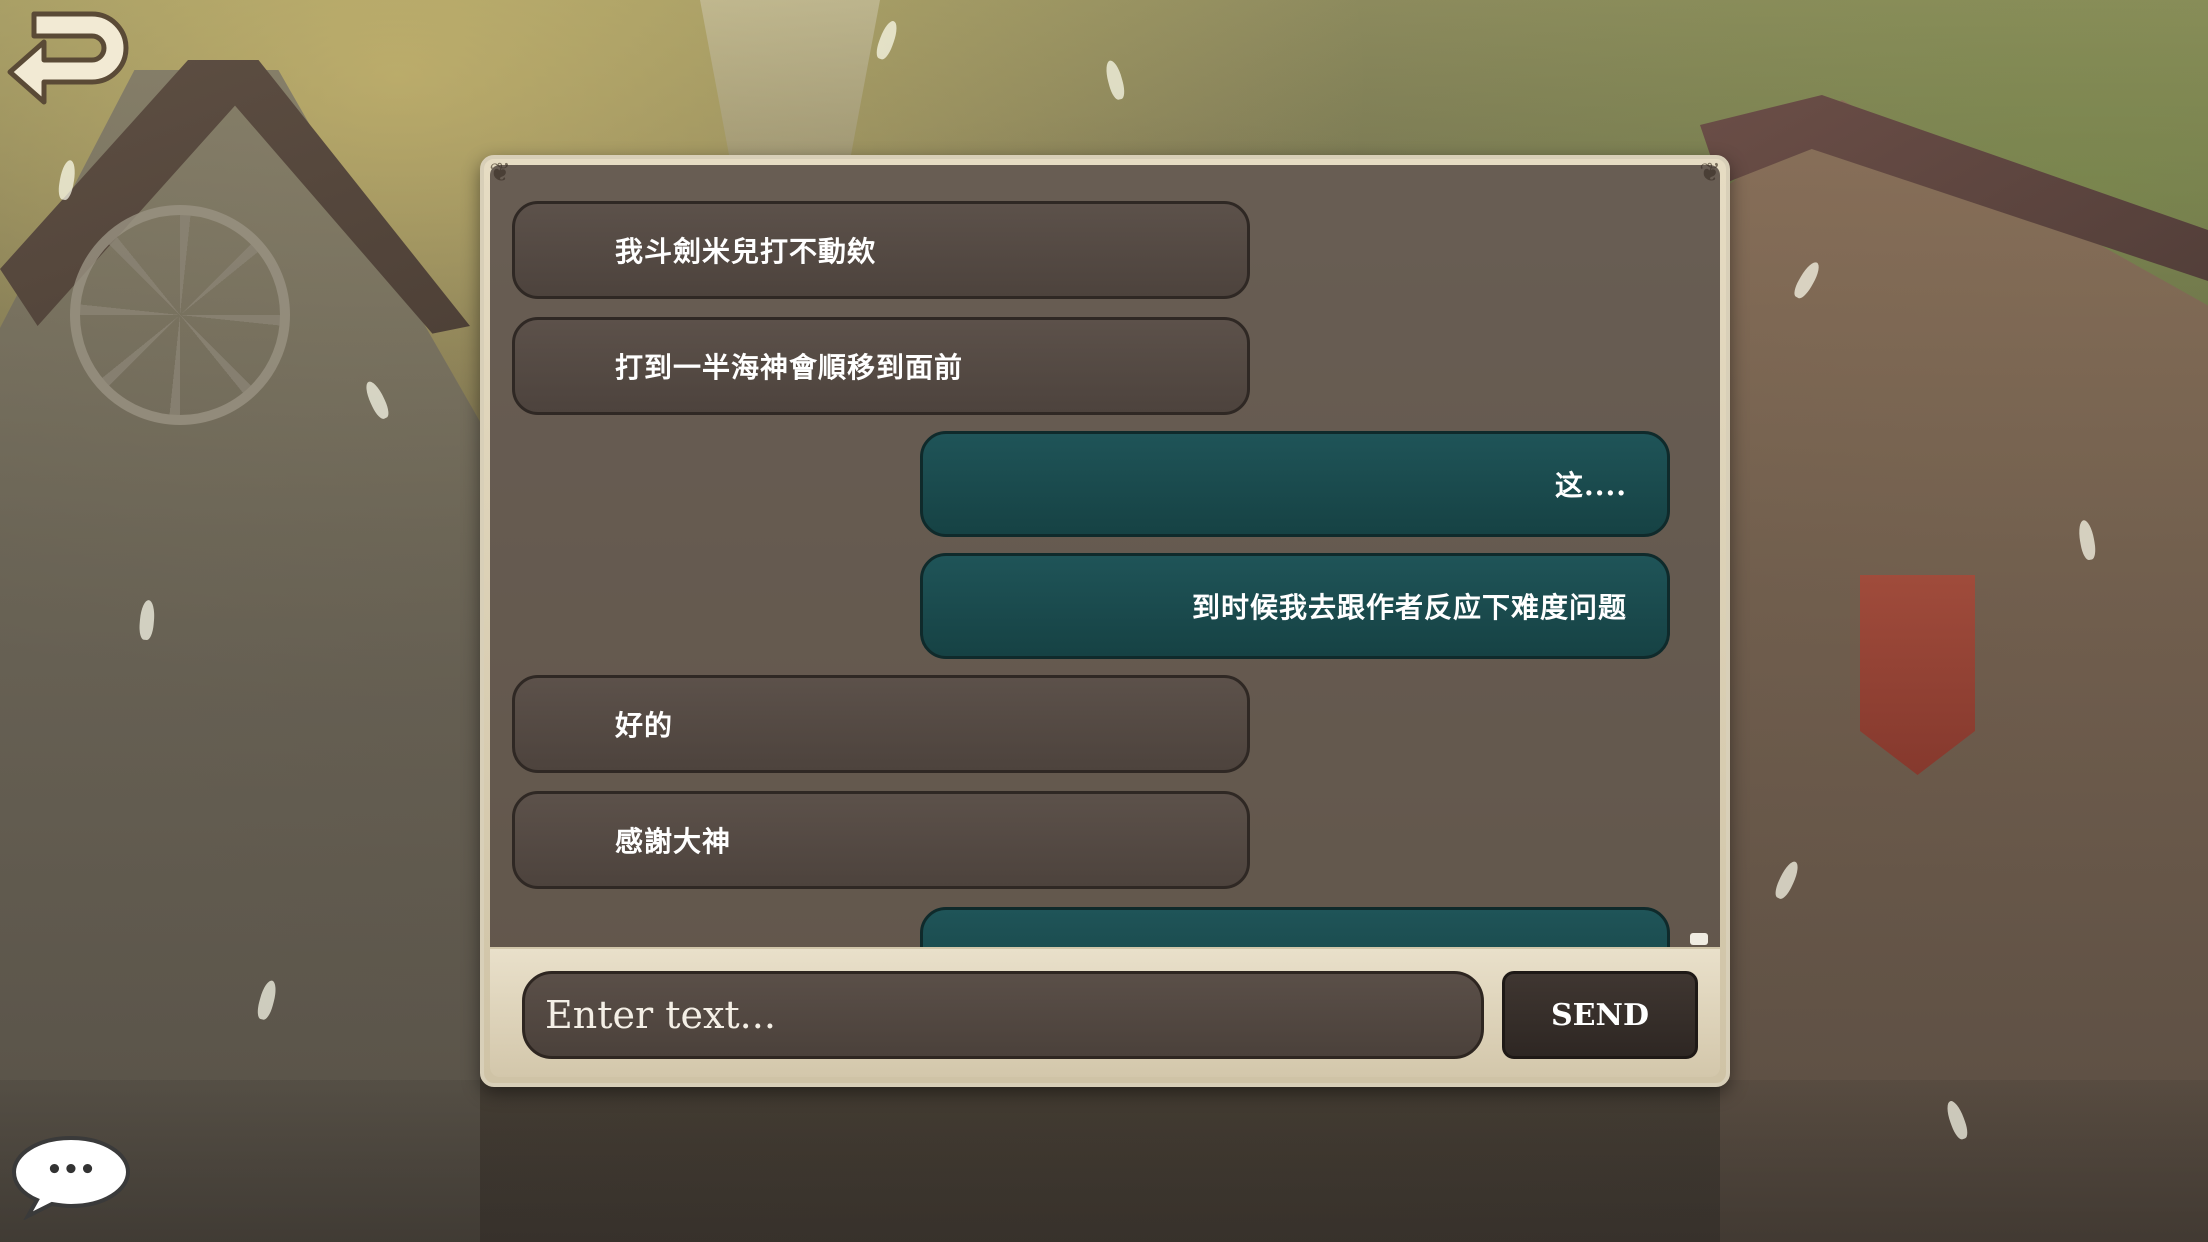  I want to click on message-bubble-other: 好的, so click(881, 724).